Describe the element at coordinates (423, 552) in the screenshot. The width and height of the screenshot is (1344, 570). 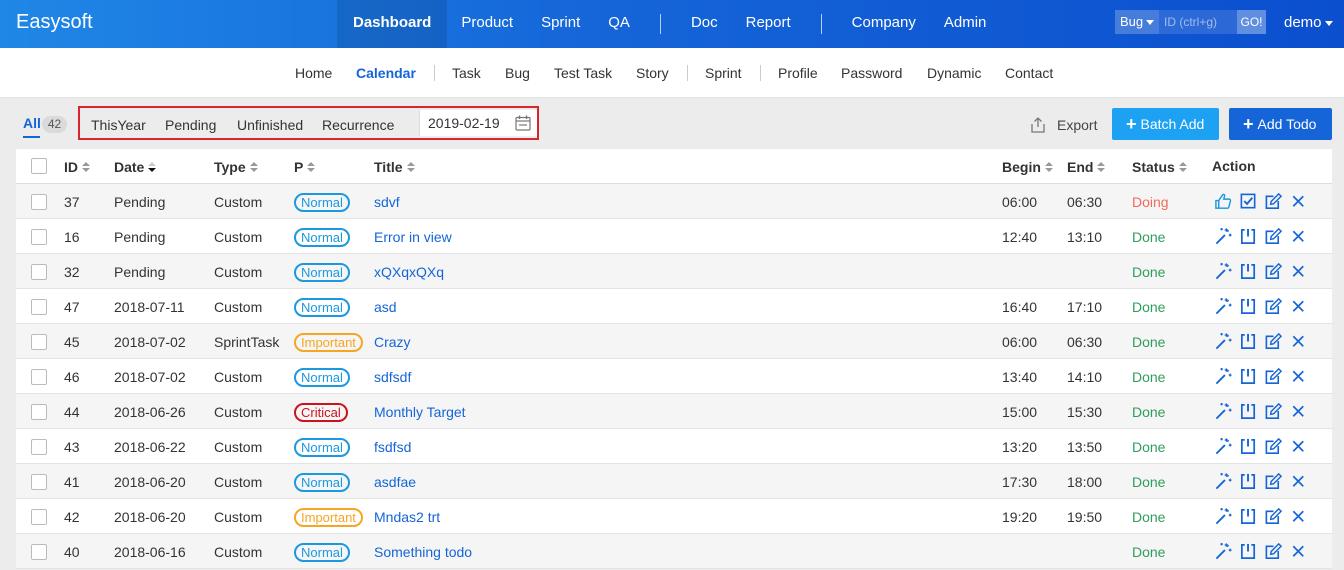
I see `todo-title-link: Something todo` at that location.